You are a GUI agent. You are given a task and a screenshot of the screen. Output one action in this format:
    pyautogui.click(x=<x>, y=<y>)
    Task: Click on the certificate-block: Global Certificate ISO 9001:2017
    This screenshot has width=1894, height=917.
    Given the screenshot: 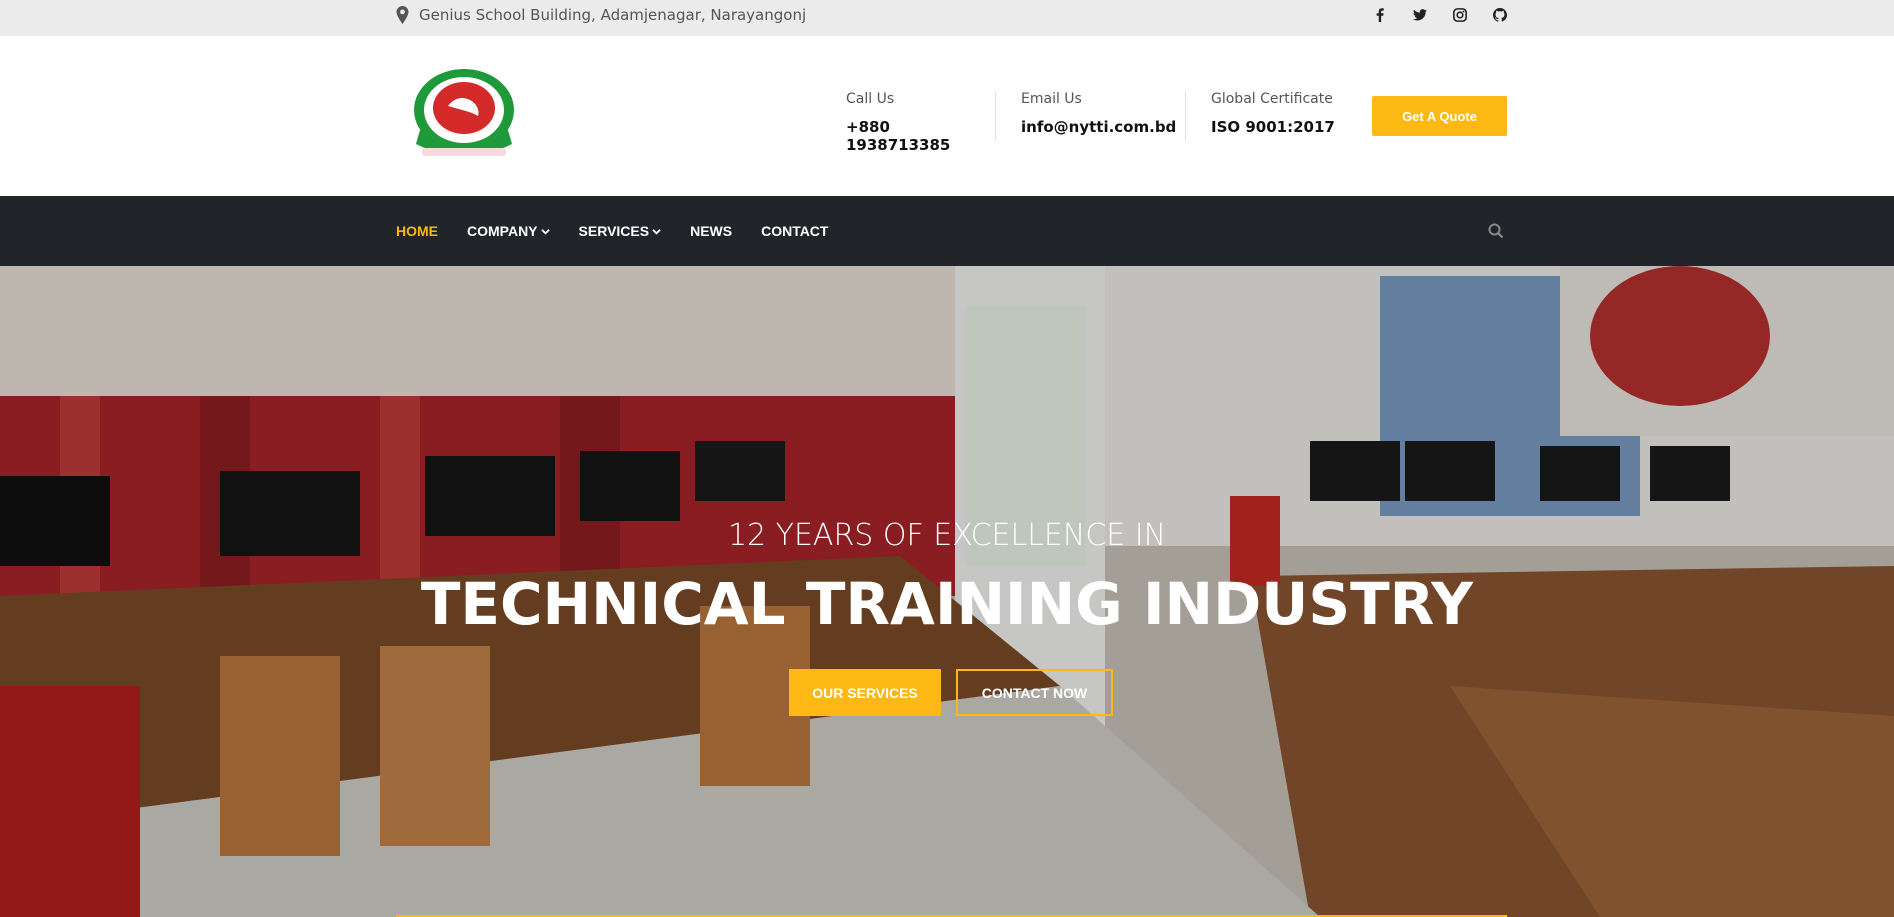 What is the action you would take?
    pyautogui.click(x=1286, y=119)
    